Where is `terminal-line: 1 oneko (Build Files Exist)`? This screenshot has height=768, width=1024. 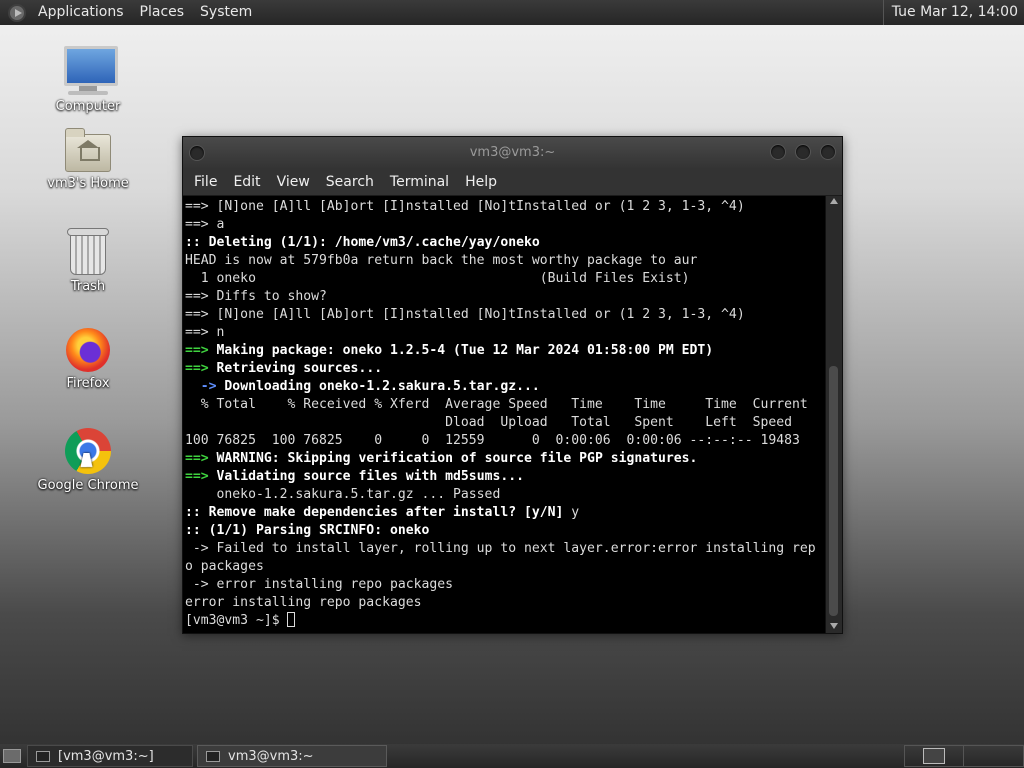
terminal-line: 1 oneko (Build Files Exist) is located at coordinates (437, 278).